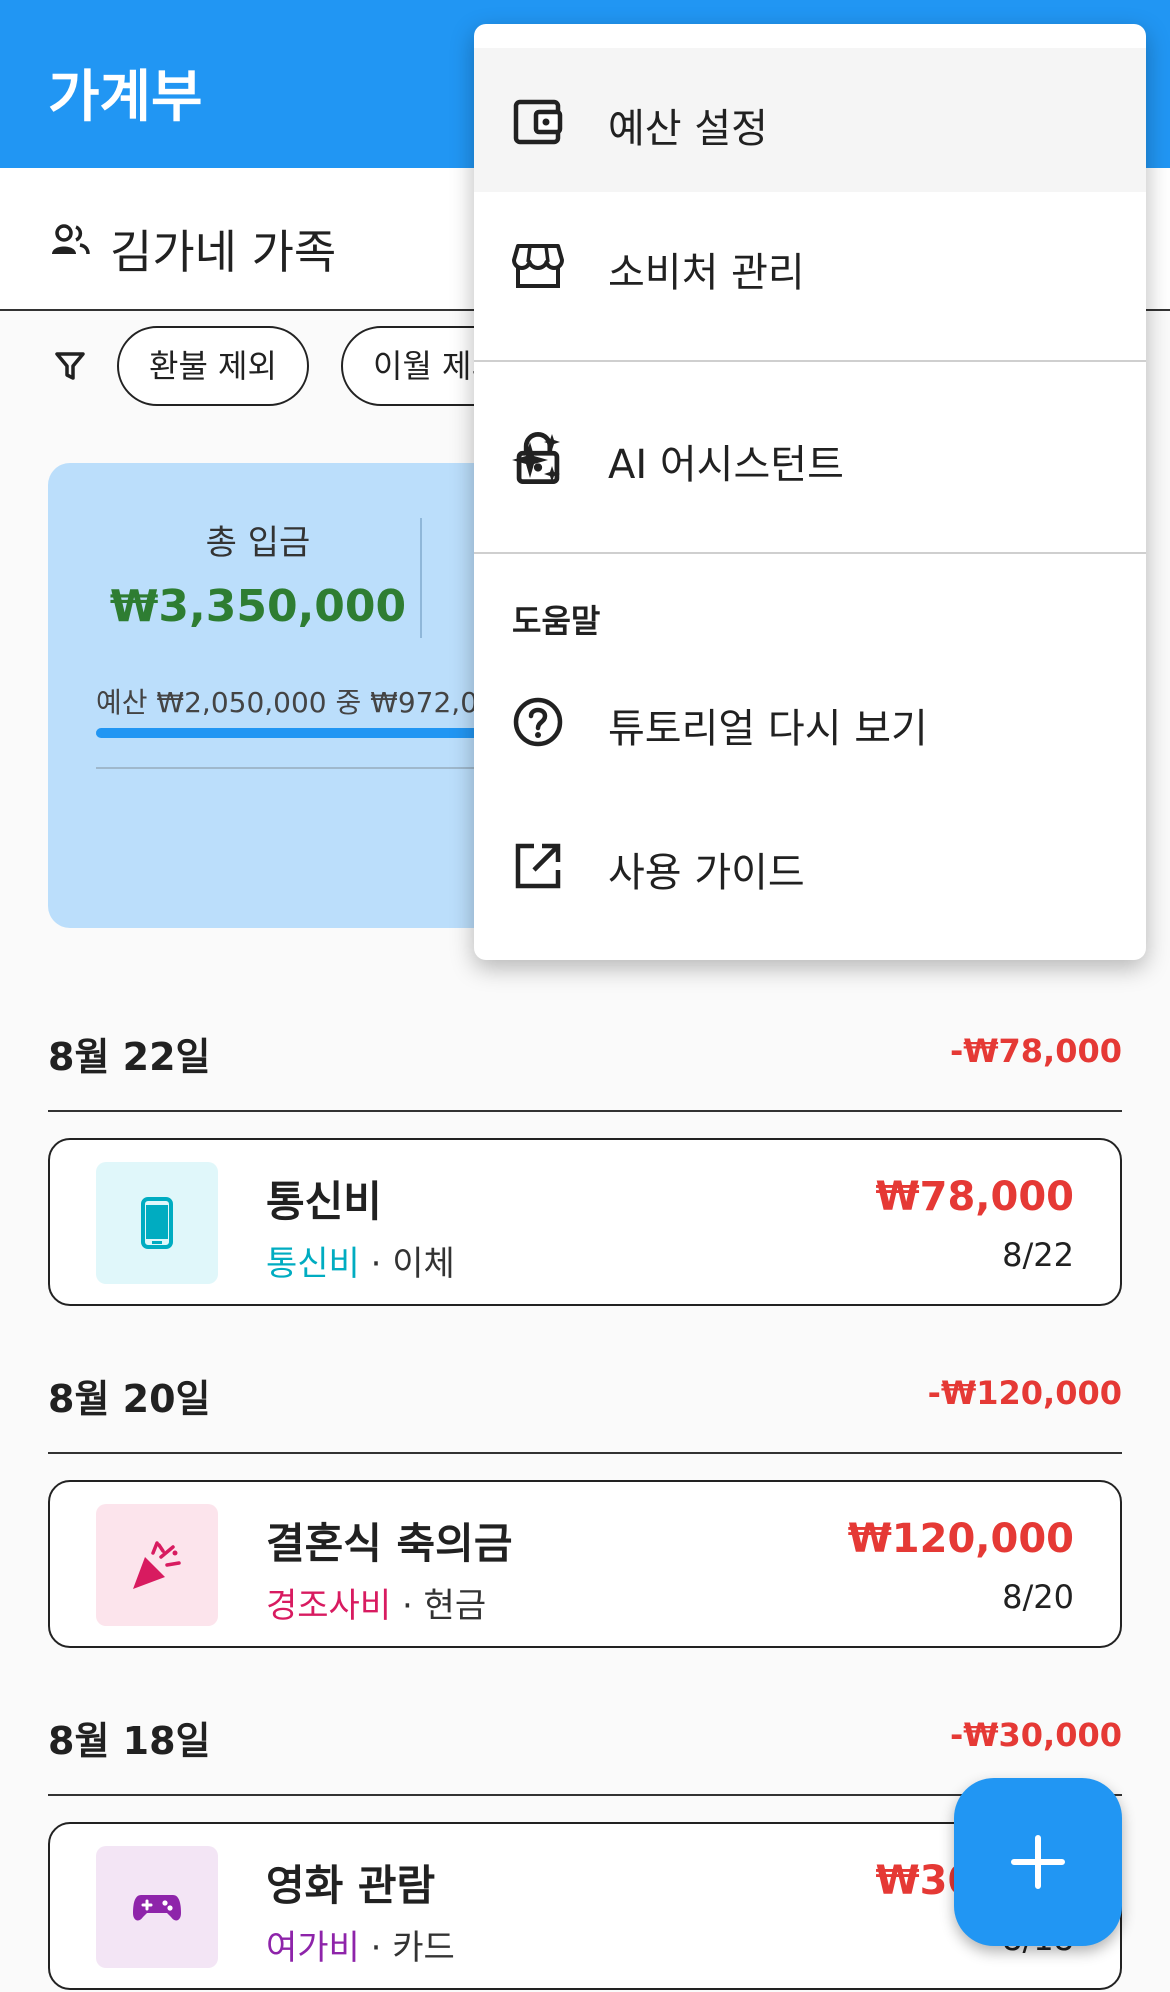  Describe the element at coordinates (706, 873) in the screenshot. I see `menu-label: 사용 가이드` at that location.